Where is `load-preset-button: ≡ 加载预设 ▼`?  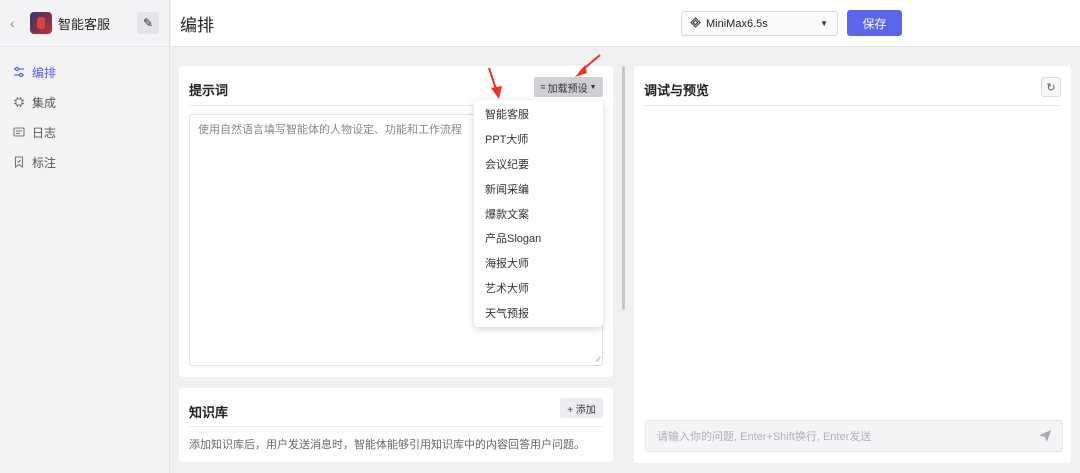 load-preset-button: ≡ 加载预设 ▼ is located at coordinates (568, 87).